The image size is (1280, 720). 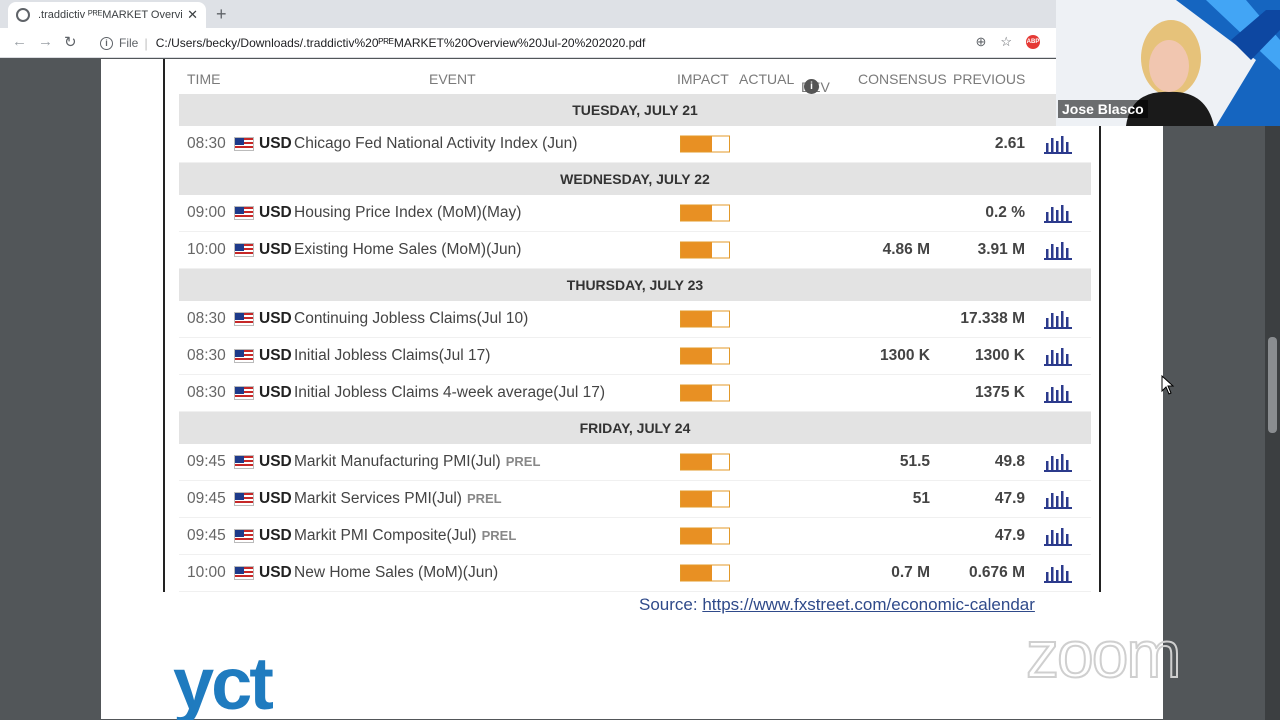 What do you see at coordinates (1033, 42) in the screenshot?
I see `adblock-icon: ABP` at bounding box center [1033, 42].